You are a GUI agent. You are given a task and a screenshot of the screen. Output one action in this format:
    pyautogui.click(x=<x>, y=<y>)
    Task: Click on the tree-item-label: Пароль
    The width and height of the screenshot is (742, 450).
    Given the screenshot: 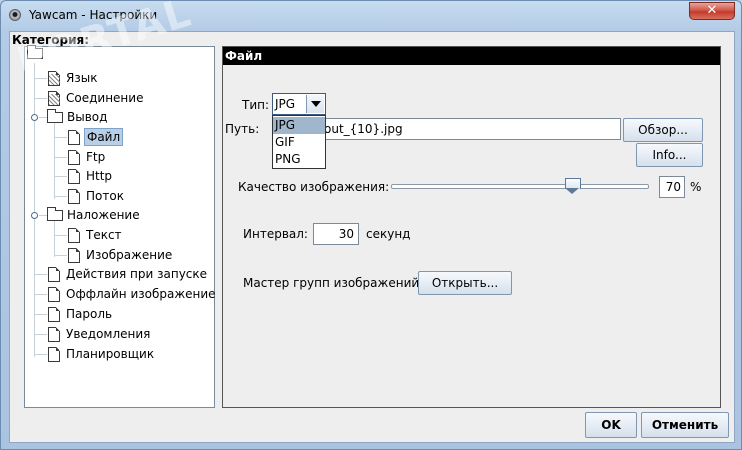 What is the action you would take?
    pyautogui.click(x=89, y=314)
    